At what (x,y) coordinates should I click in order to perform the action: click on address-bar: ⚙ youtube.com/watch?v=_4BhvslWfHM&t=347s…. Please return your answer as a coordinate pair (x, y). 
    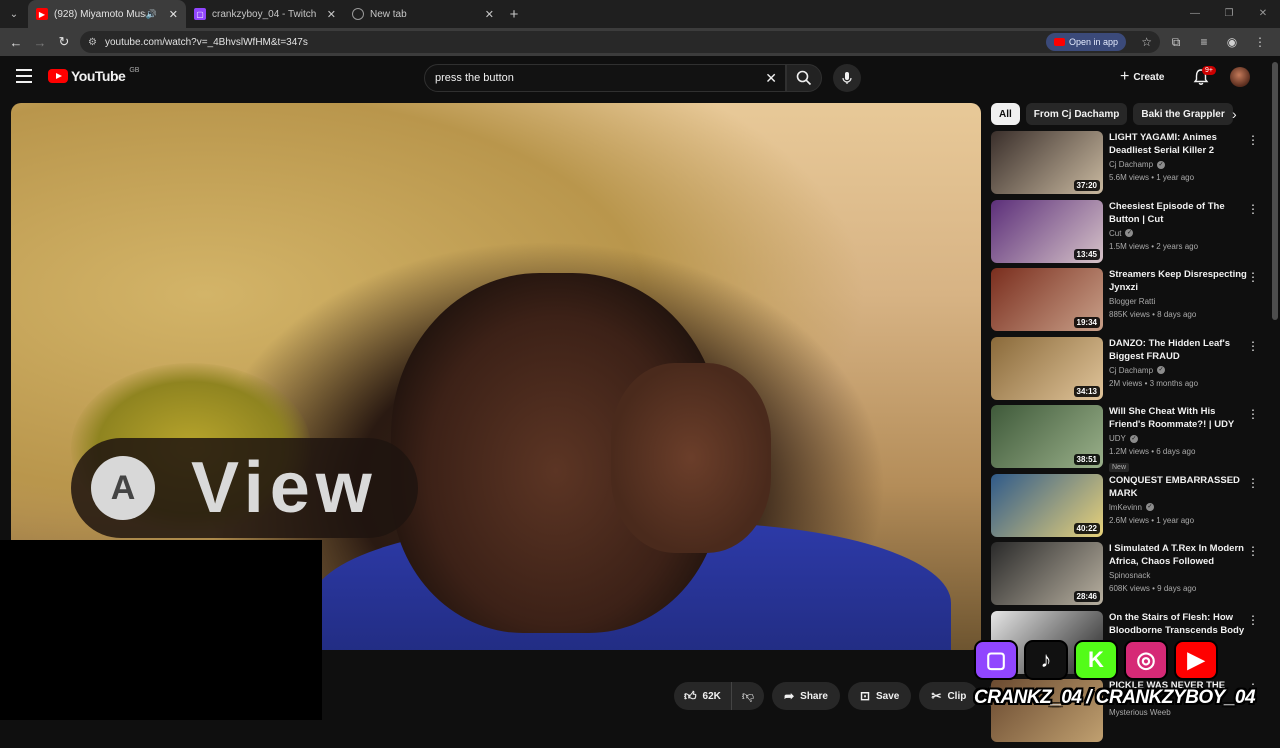
    Looking at the image, I should click on (620, 42).